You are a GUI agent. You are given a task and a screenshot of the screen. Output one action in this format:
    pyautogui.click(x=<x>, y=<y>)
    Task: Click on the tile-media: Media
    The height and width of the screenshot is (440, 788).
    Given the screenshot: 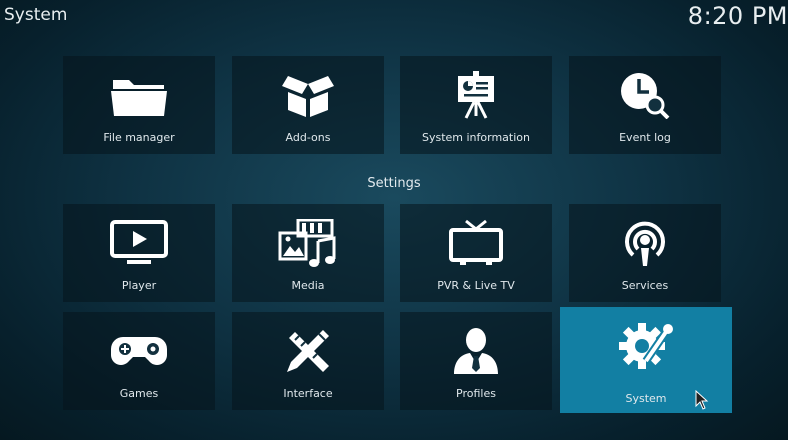 What is the action you would take?
    pyautogui.click(x=308, y=253)
    